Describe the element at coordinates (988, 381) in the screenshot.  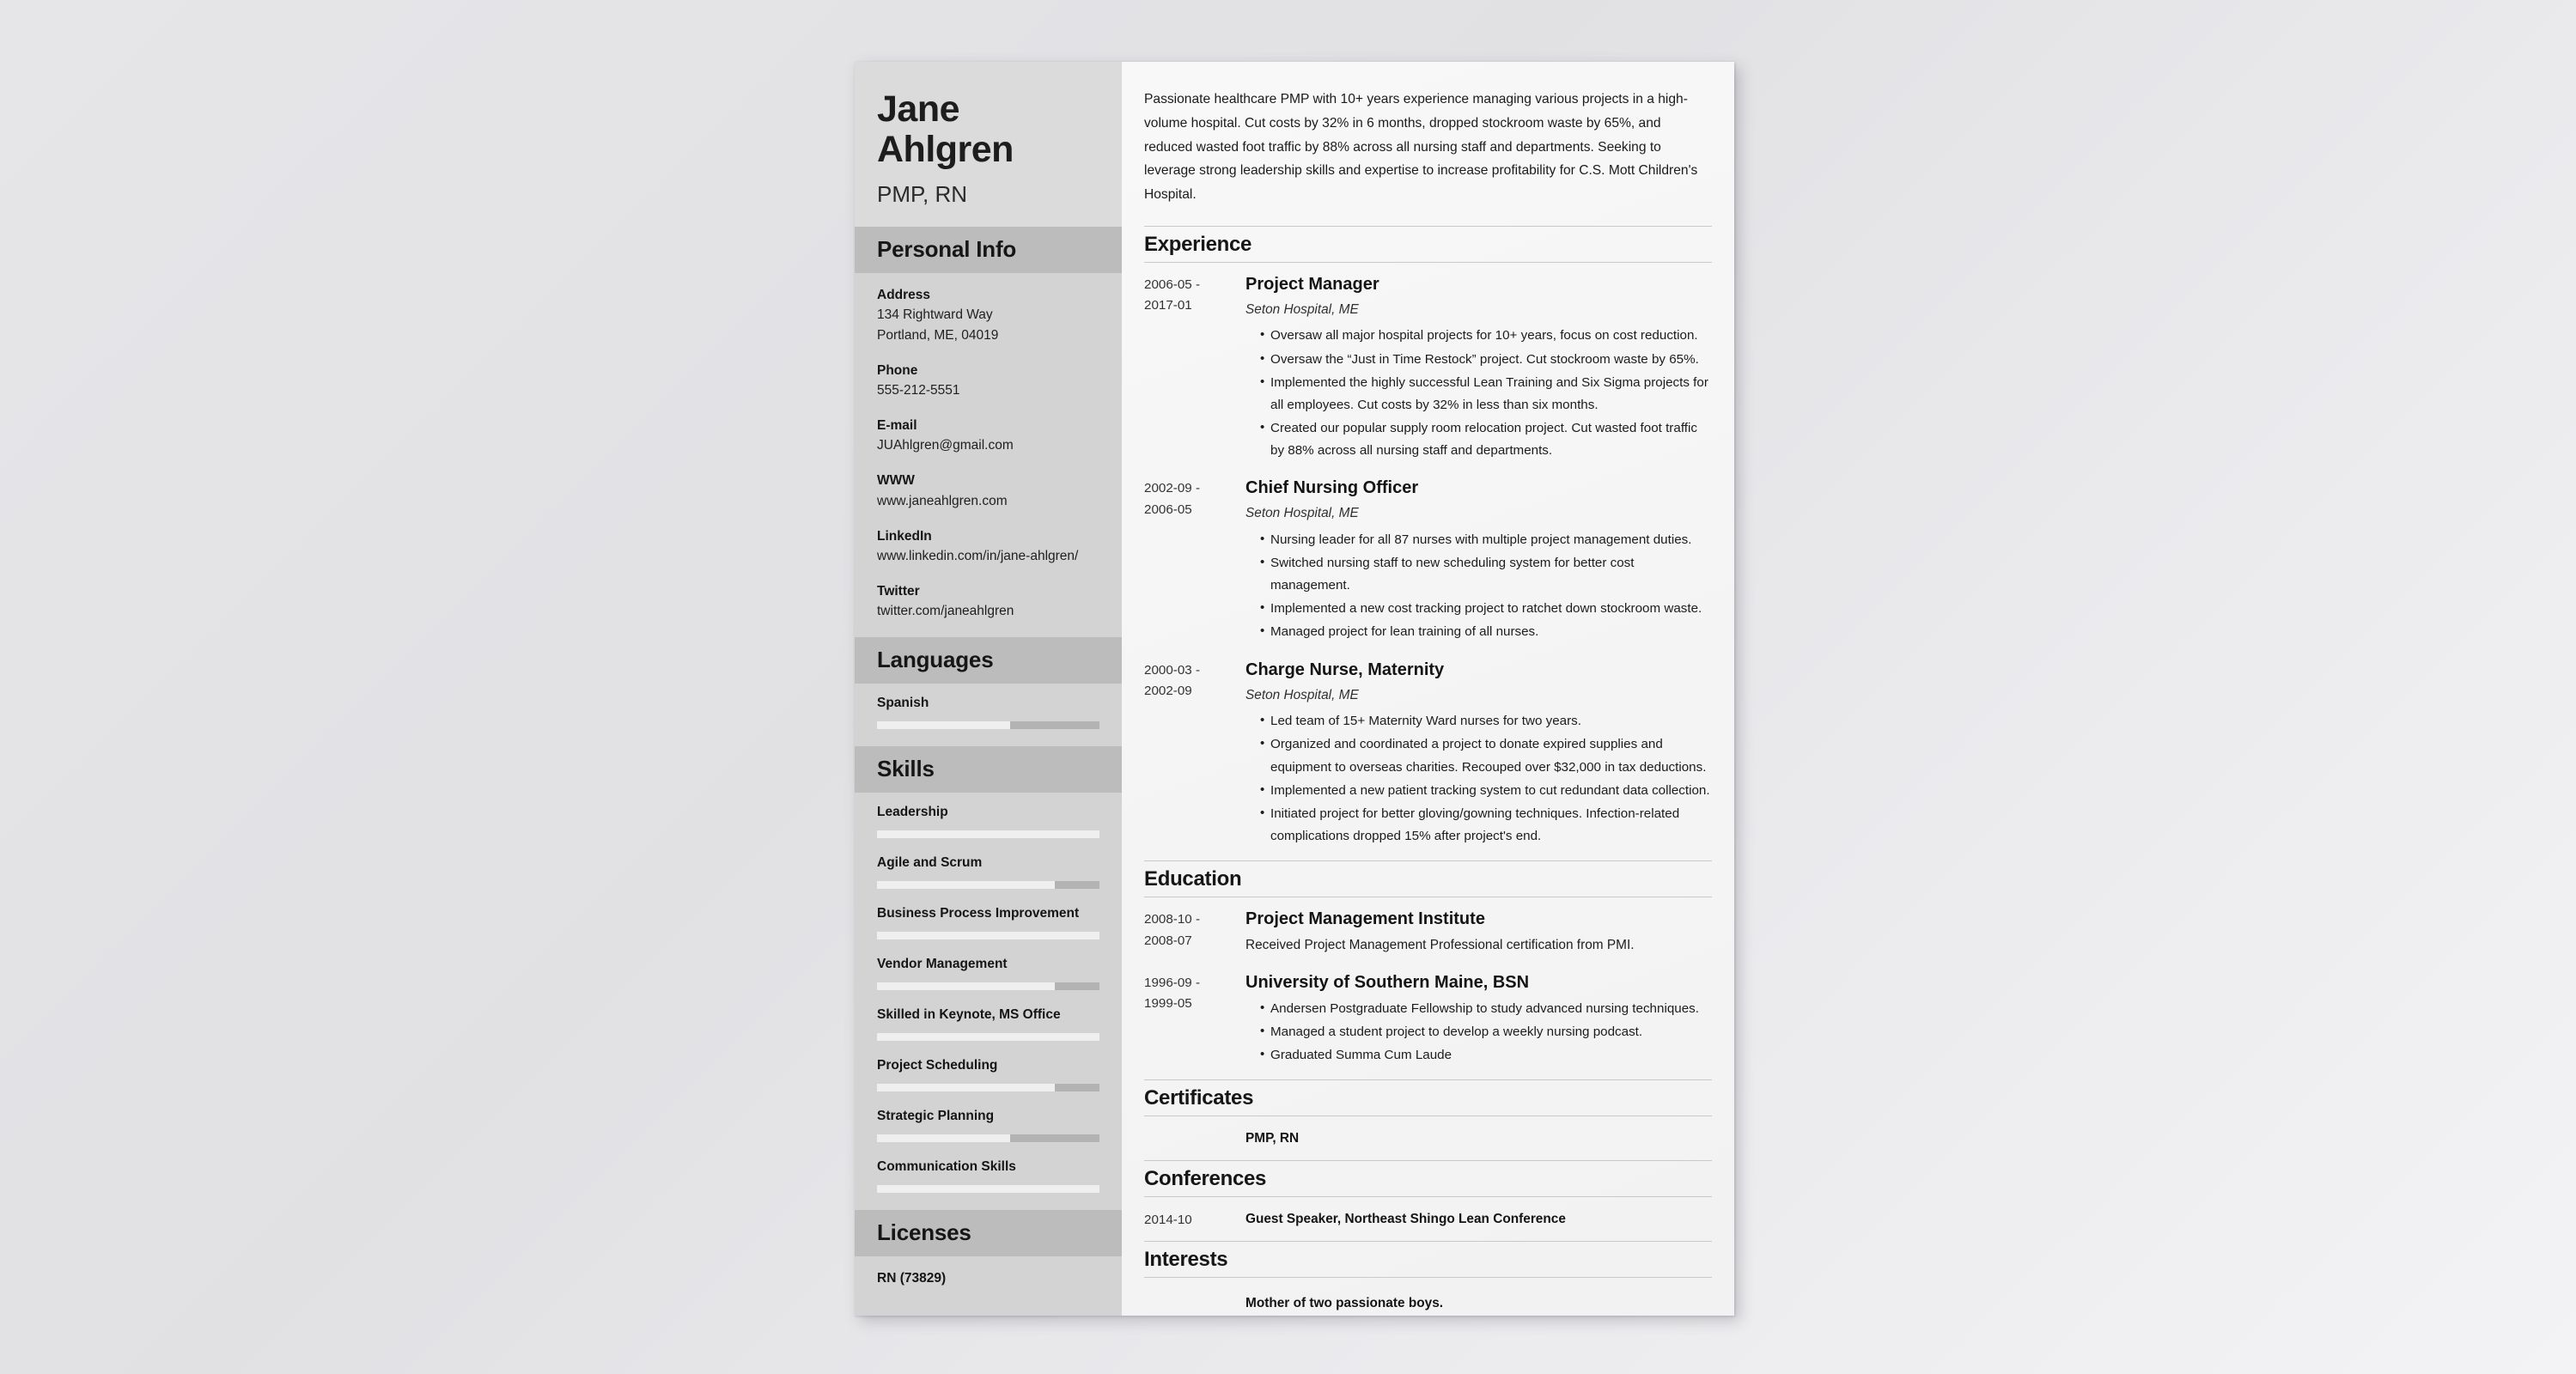
I see `contact-field-phone: Phone 555-212-5551` at that location.